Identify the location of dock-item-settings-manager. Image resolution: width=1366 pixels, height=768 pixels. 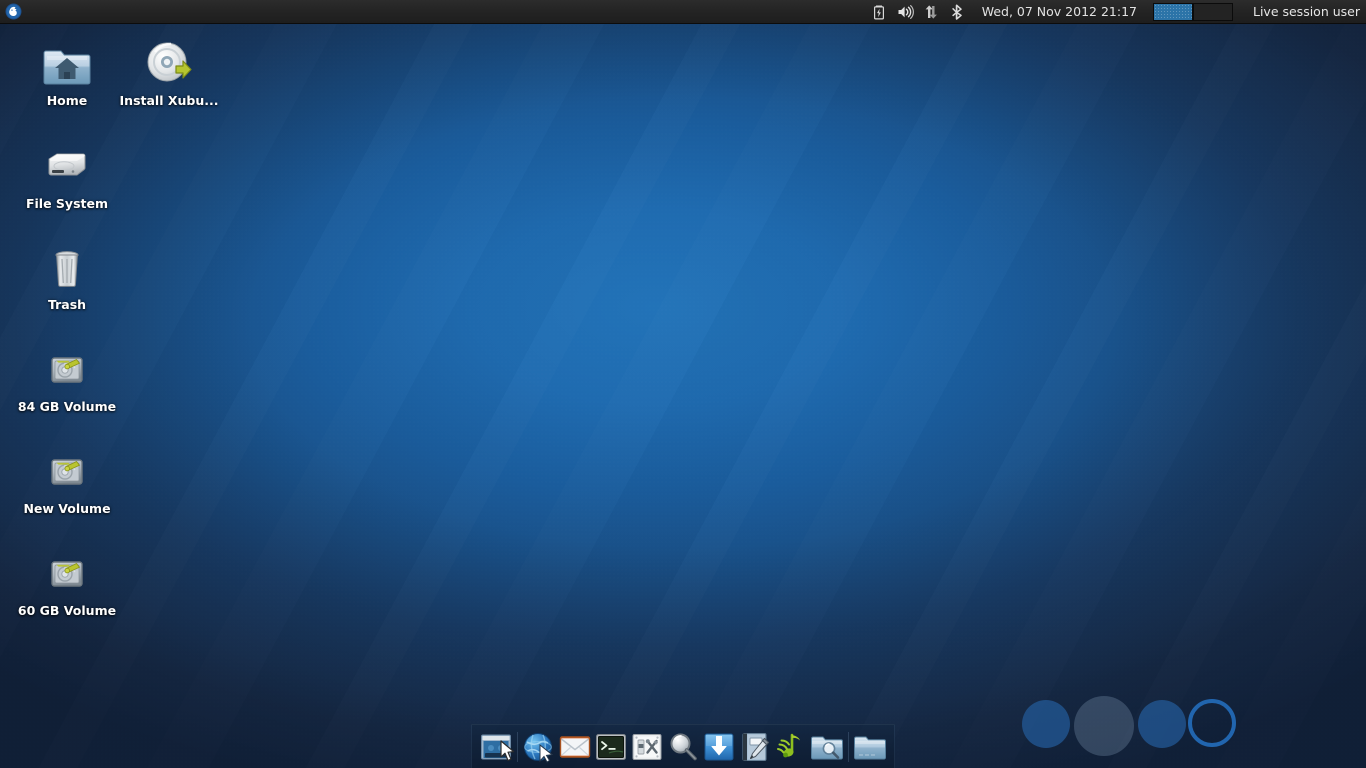
(647, 747).